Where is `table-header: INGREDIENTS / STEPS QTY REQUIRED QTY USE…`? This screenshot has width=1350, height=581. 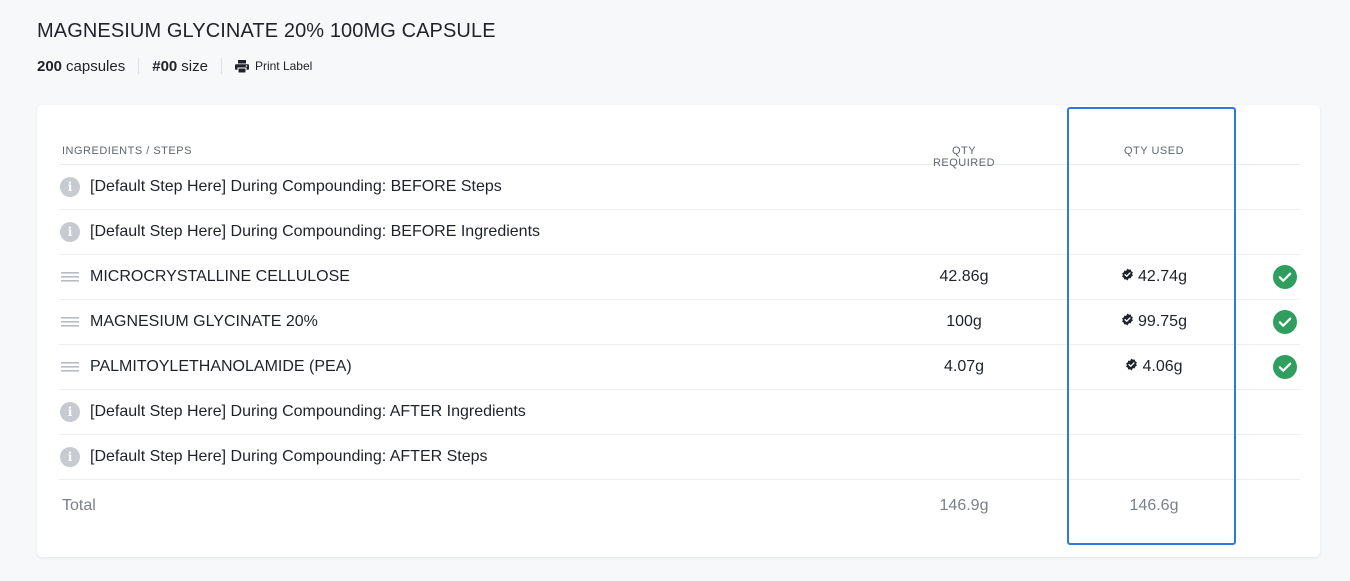
table-header: INGREDIENTS / STEPS QTY REQUIRED QTY USE… is located at coordinates (679, 157).